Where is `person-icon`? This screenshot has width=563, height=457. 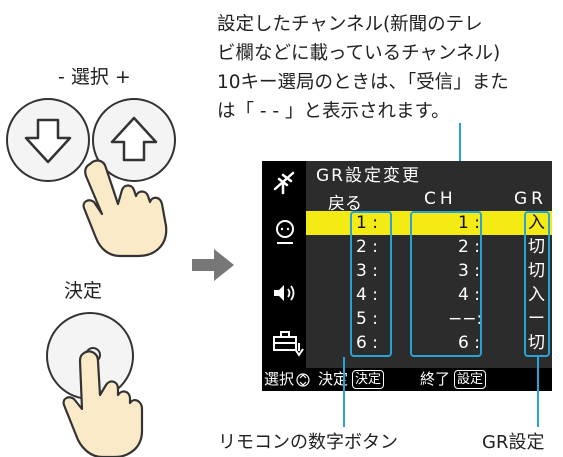 person-icon is located at coordinates (285, 231).